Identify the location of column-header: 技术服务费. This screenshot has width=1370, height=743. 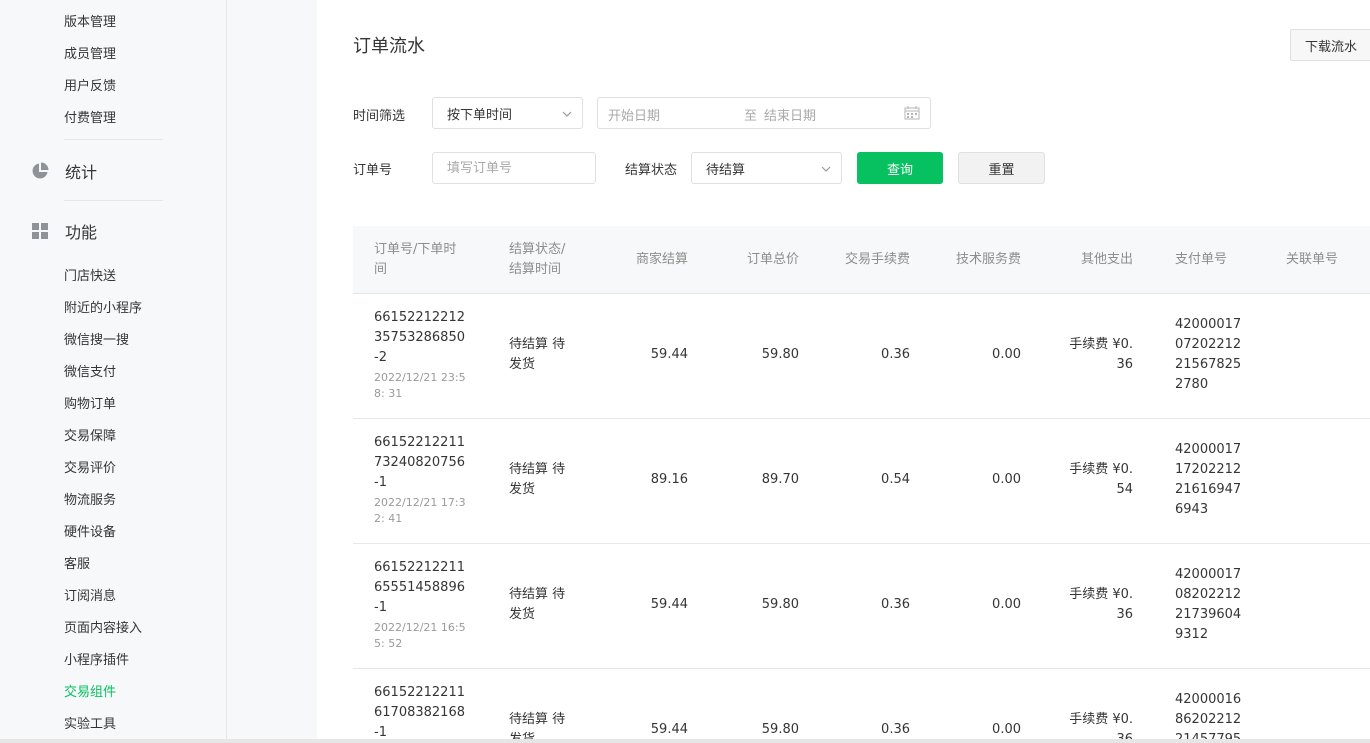
(988, 259).